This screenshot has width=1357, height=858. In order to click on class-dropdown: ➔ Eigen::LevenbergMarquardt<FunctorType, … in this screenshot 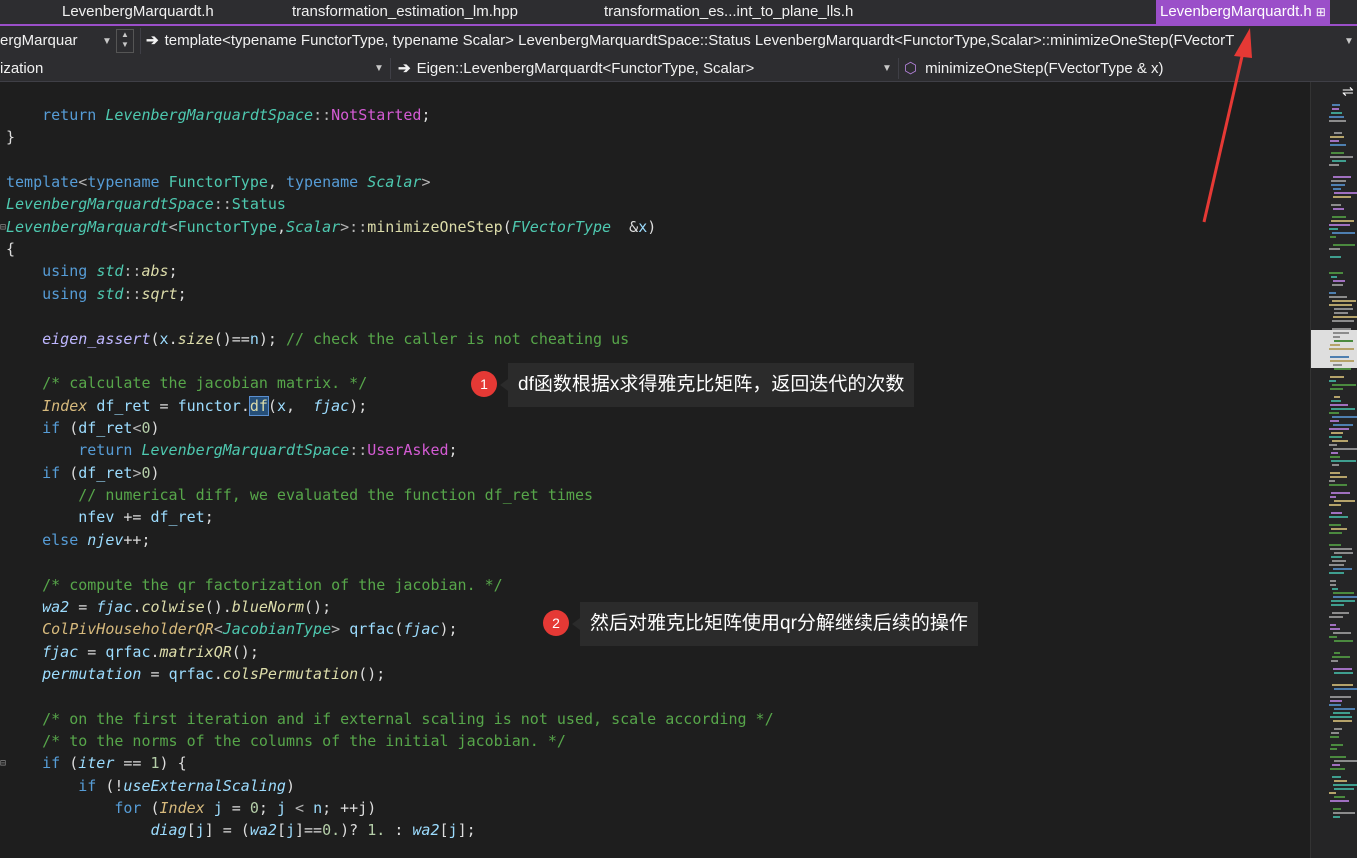, I will do `click(638, 68)`.